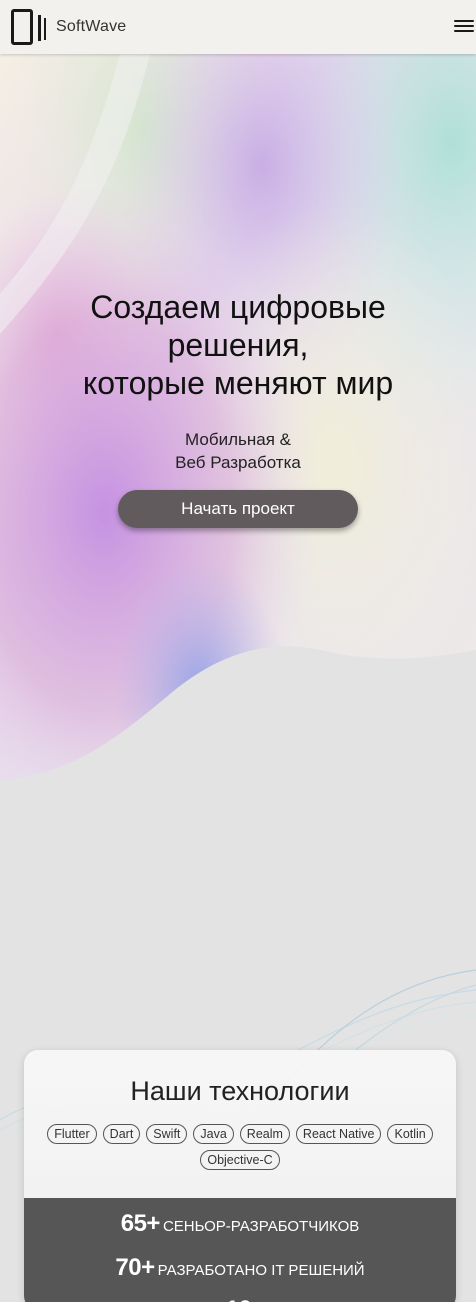  What do you see at coordinates (240, 1091) in the screenshot?
I see `technologies-title: Наши технологии` at bounding box center [240, 1091].